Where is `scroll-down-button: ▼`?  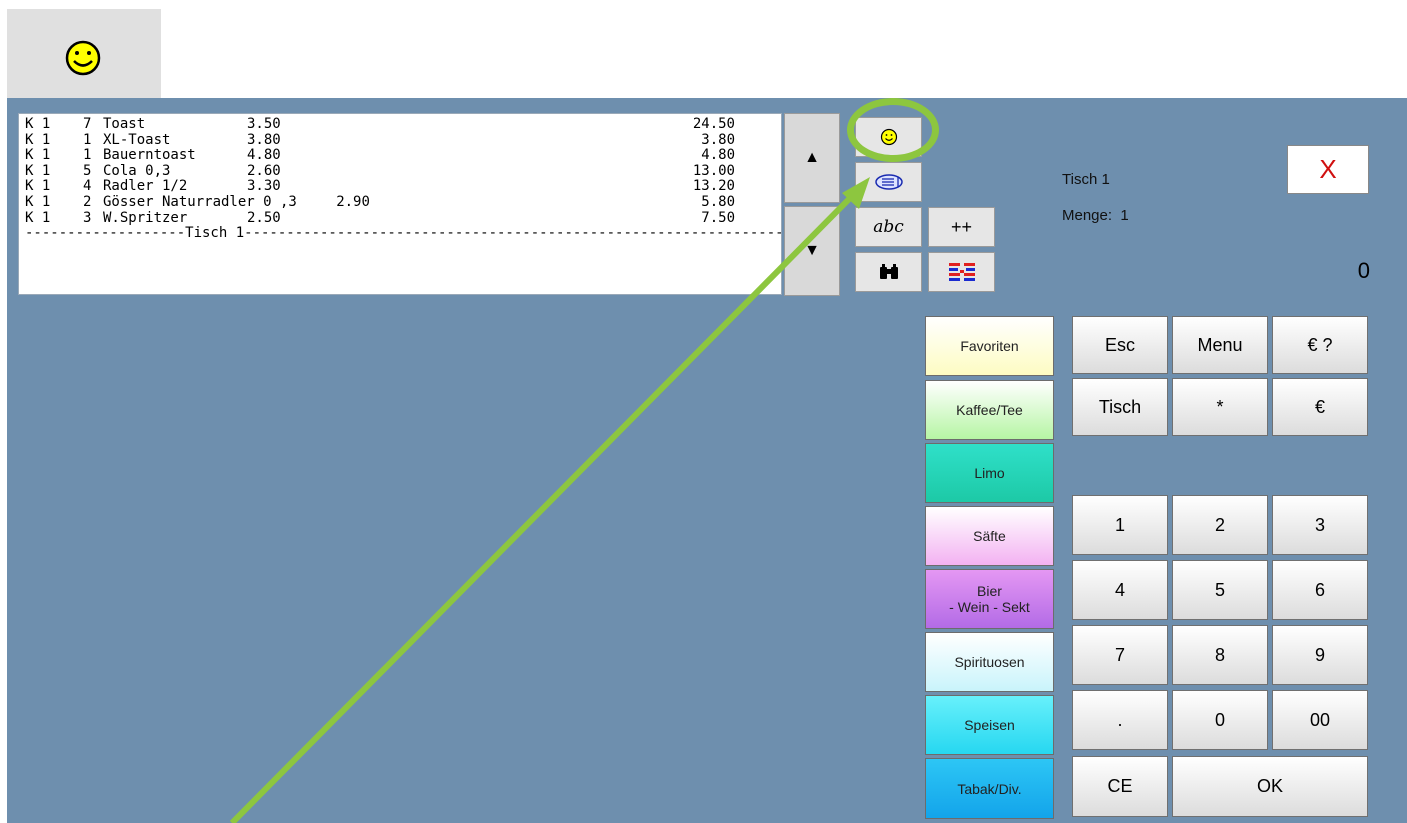 scroll-down-button: ▼ is located at coordinates (812, 251).